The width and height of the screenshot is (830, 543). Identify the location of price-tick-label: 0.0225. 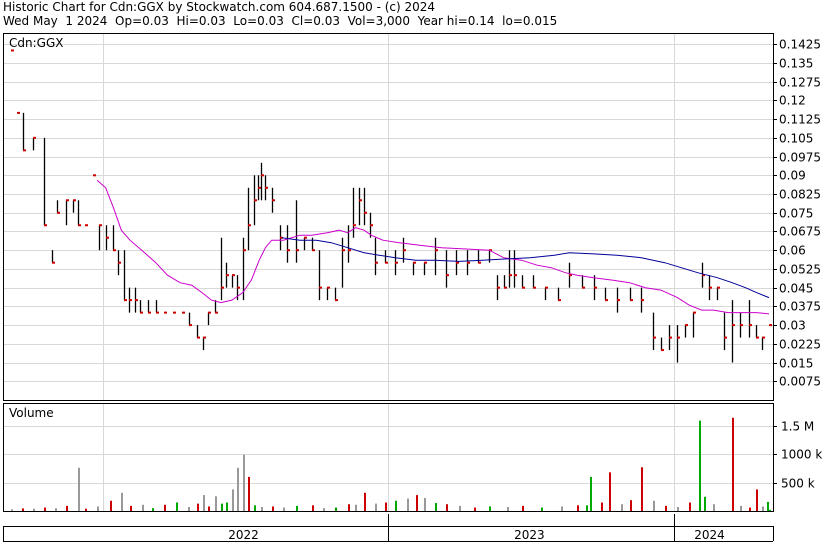
(800, 345).